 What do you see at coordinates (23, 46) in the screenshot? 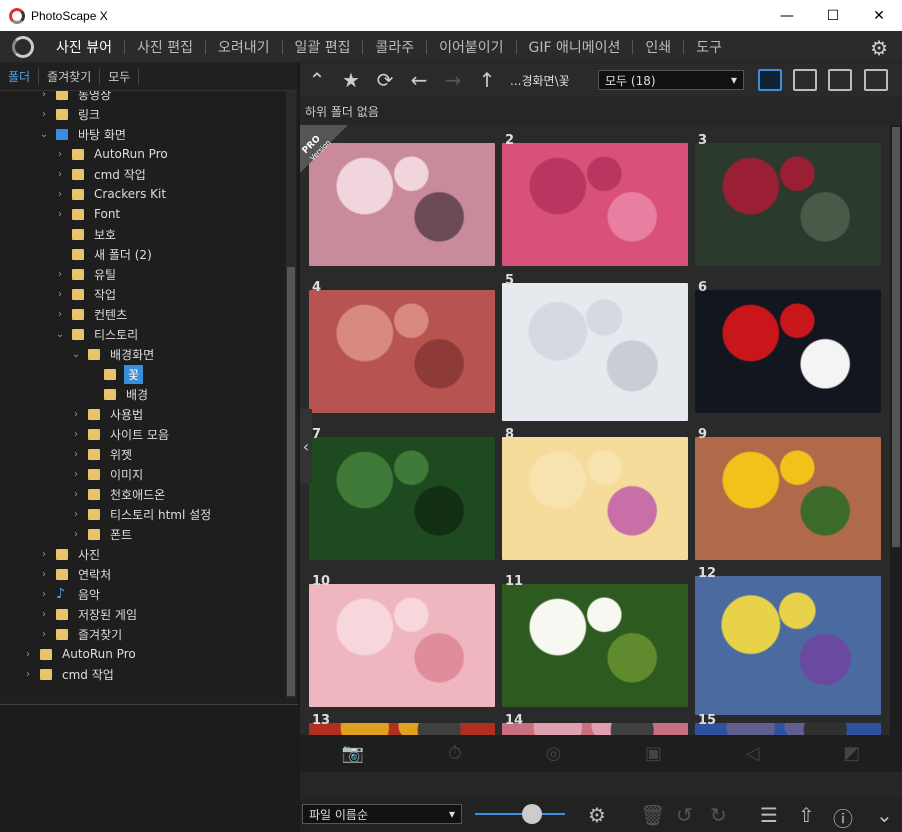
I see `home-icon` at bounding box center [23, 46].